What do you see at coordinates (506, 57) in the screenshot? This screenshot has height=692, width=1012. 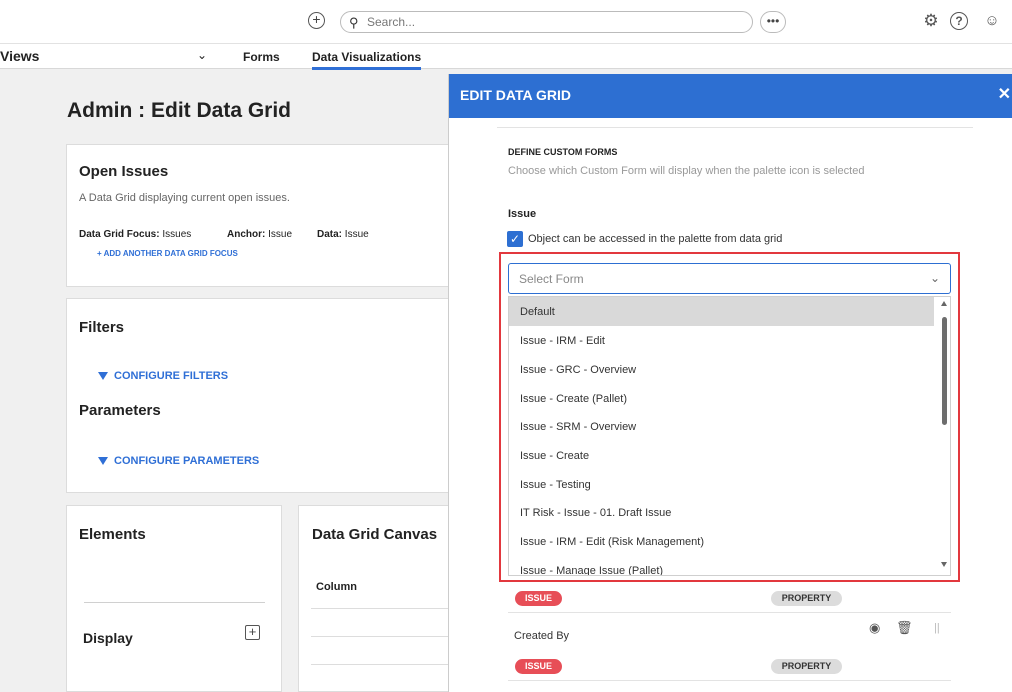 I see `nav-bar: Views ⌄ Forms Data Visualizations` at bounding box center [506, 57].